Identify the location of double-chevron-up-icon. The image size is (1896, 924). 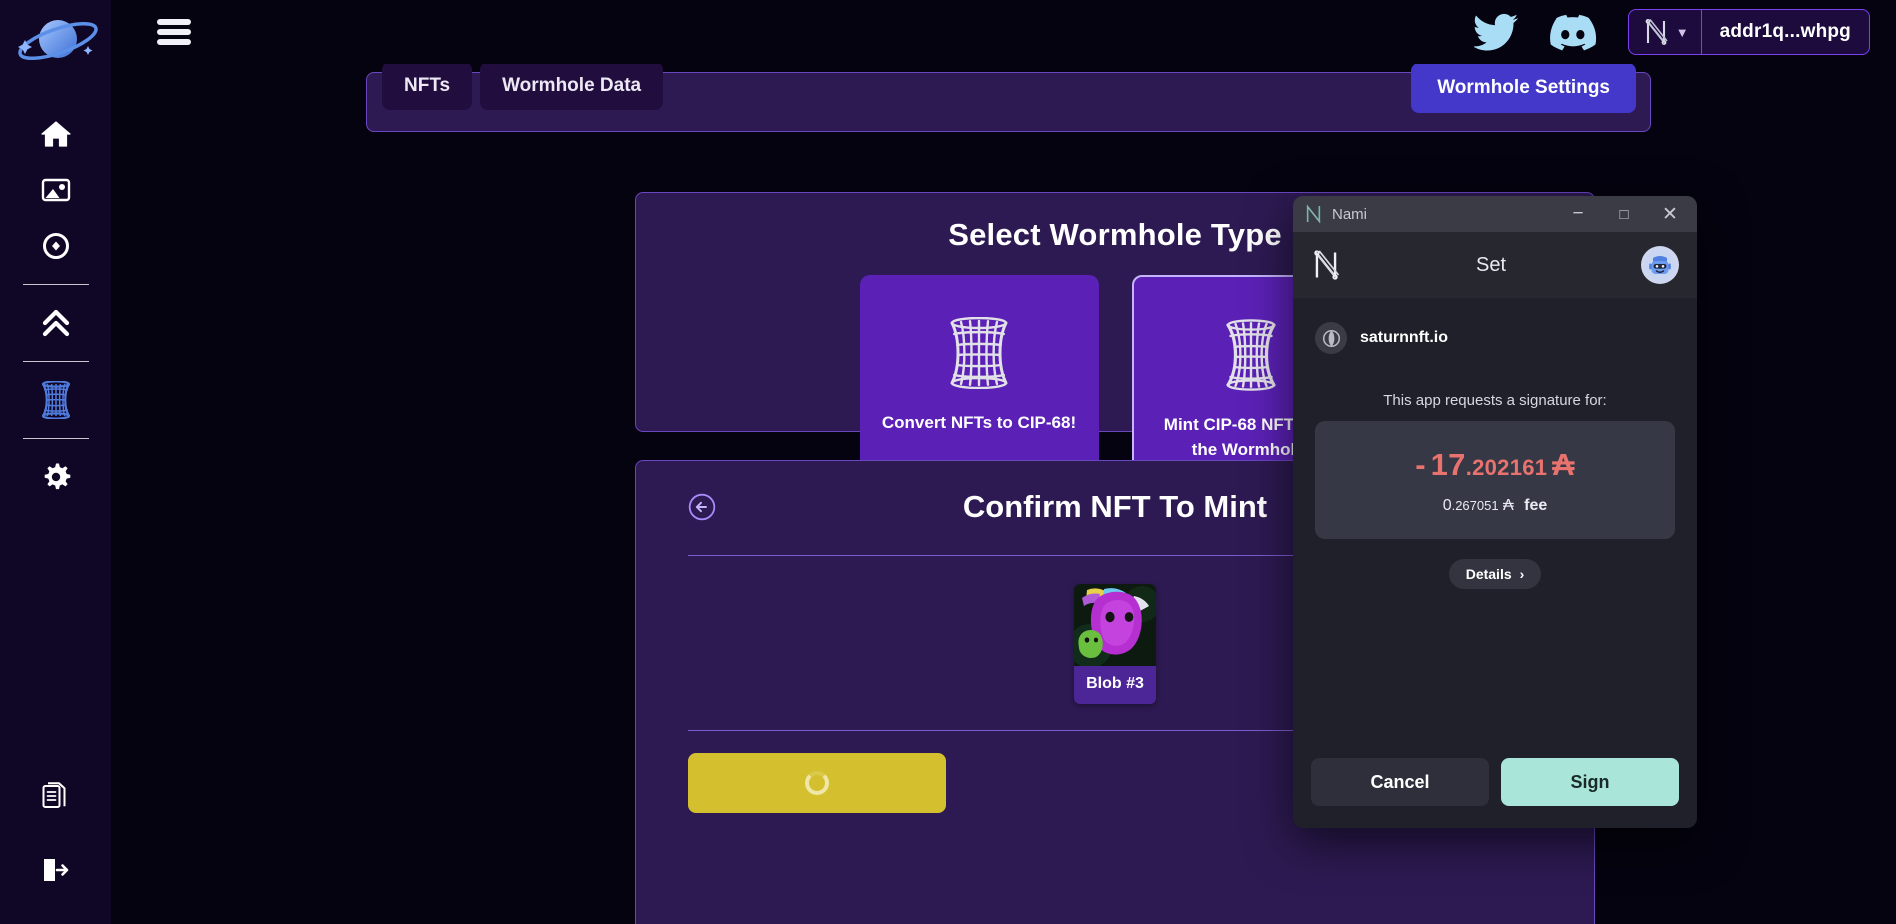
(55, 323).